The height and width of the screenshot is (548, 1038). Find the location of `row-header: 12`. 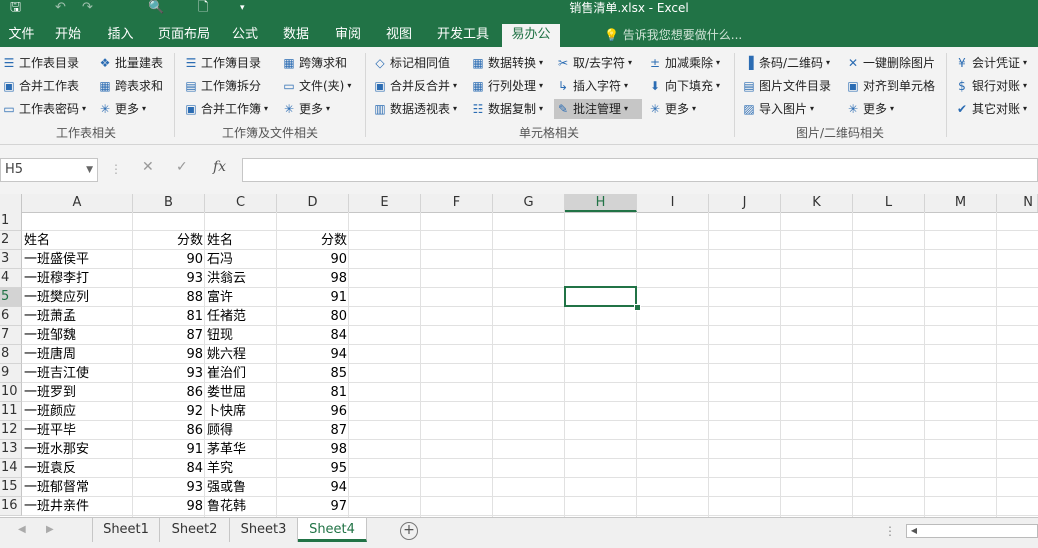

row-header: 12 is located at coordinates (11, 430).